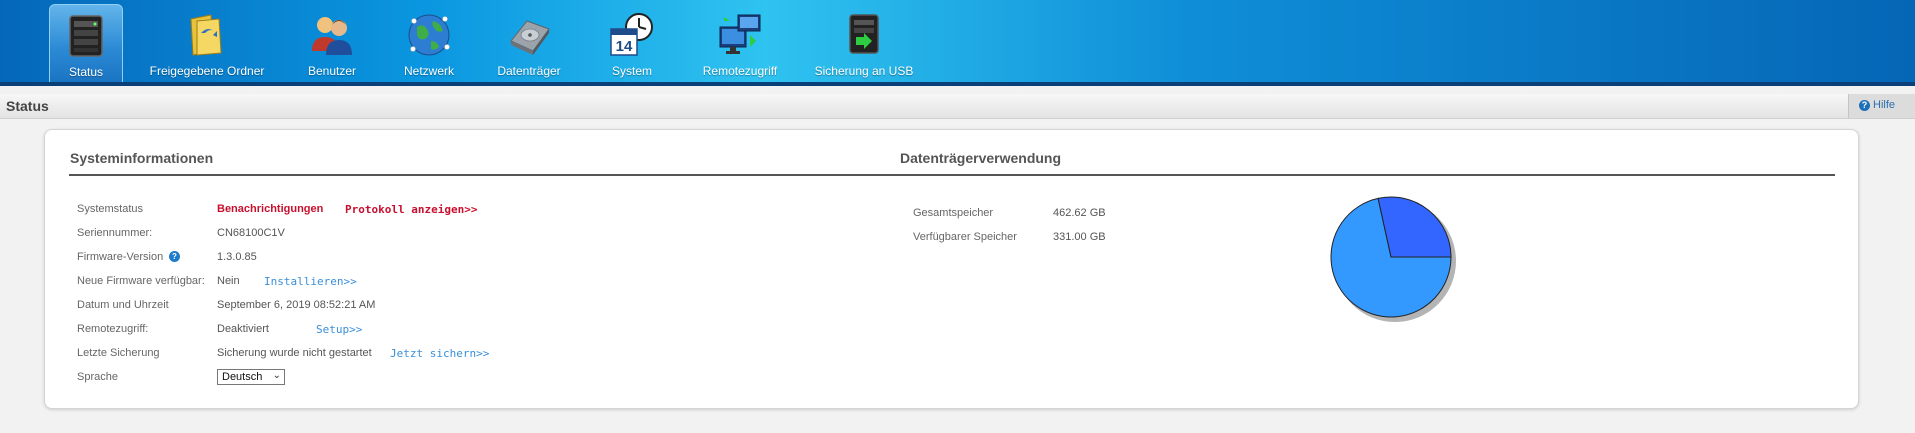  What do you see at coordinates (206, 35) in the screenshot?
I see `shared-folder-icon` at bounding box center [206, 35].